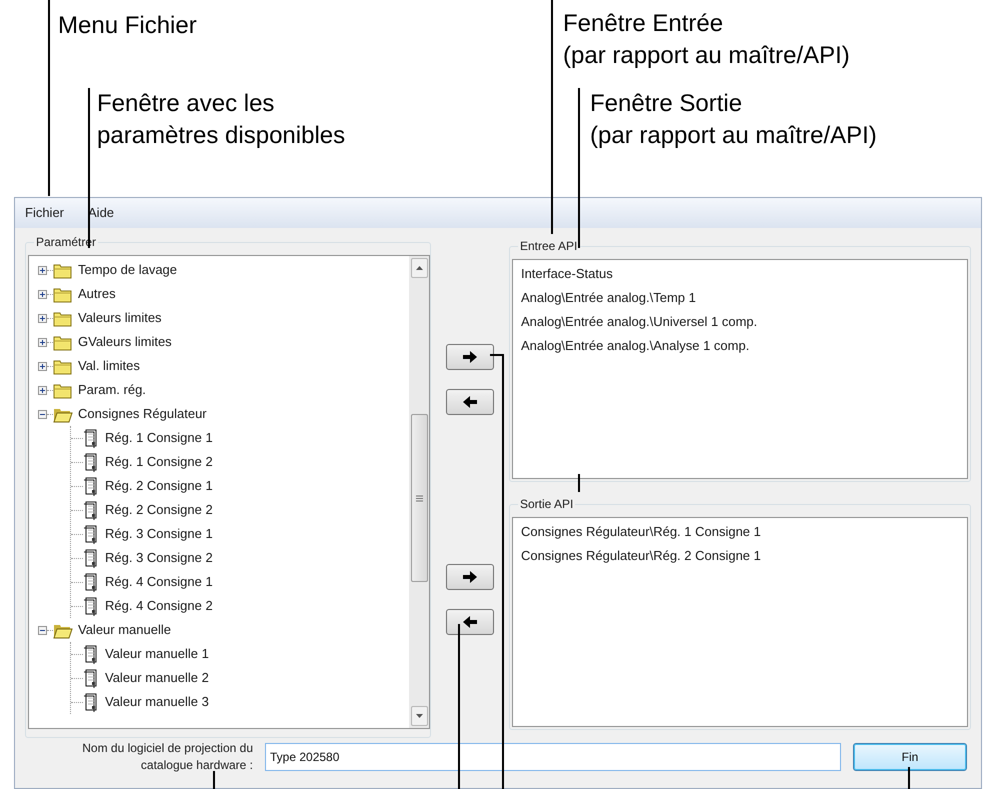 Image resolution: width=986 pixels, height=789 pixels. What do you see at coordinates (112, 390) in the screenshot?
I see `tree-item: Param. rég.` at bounding box center [112, 390].